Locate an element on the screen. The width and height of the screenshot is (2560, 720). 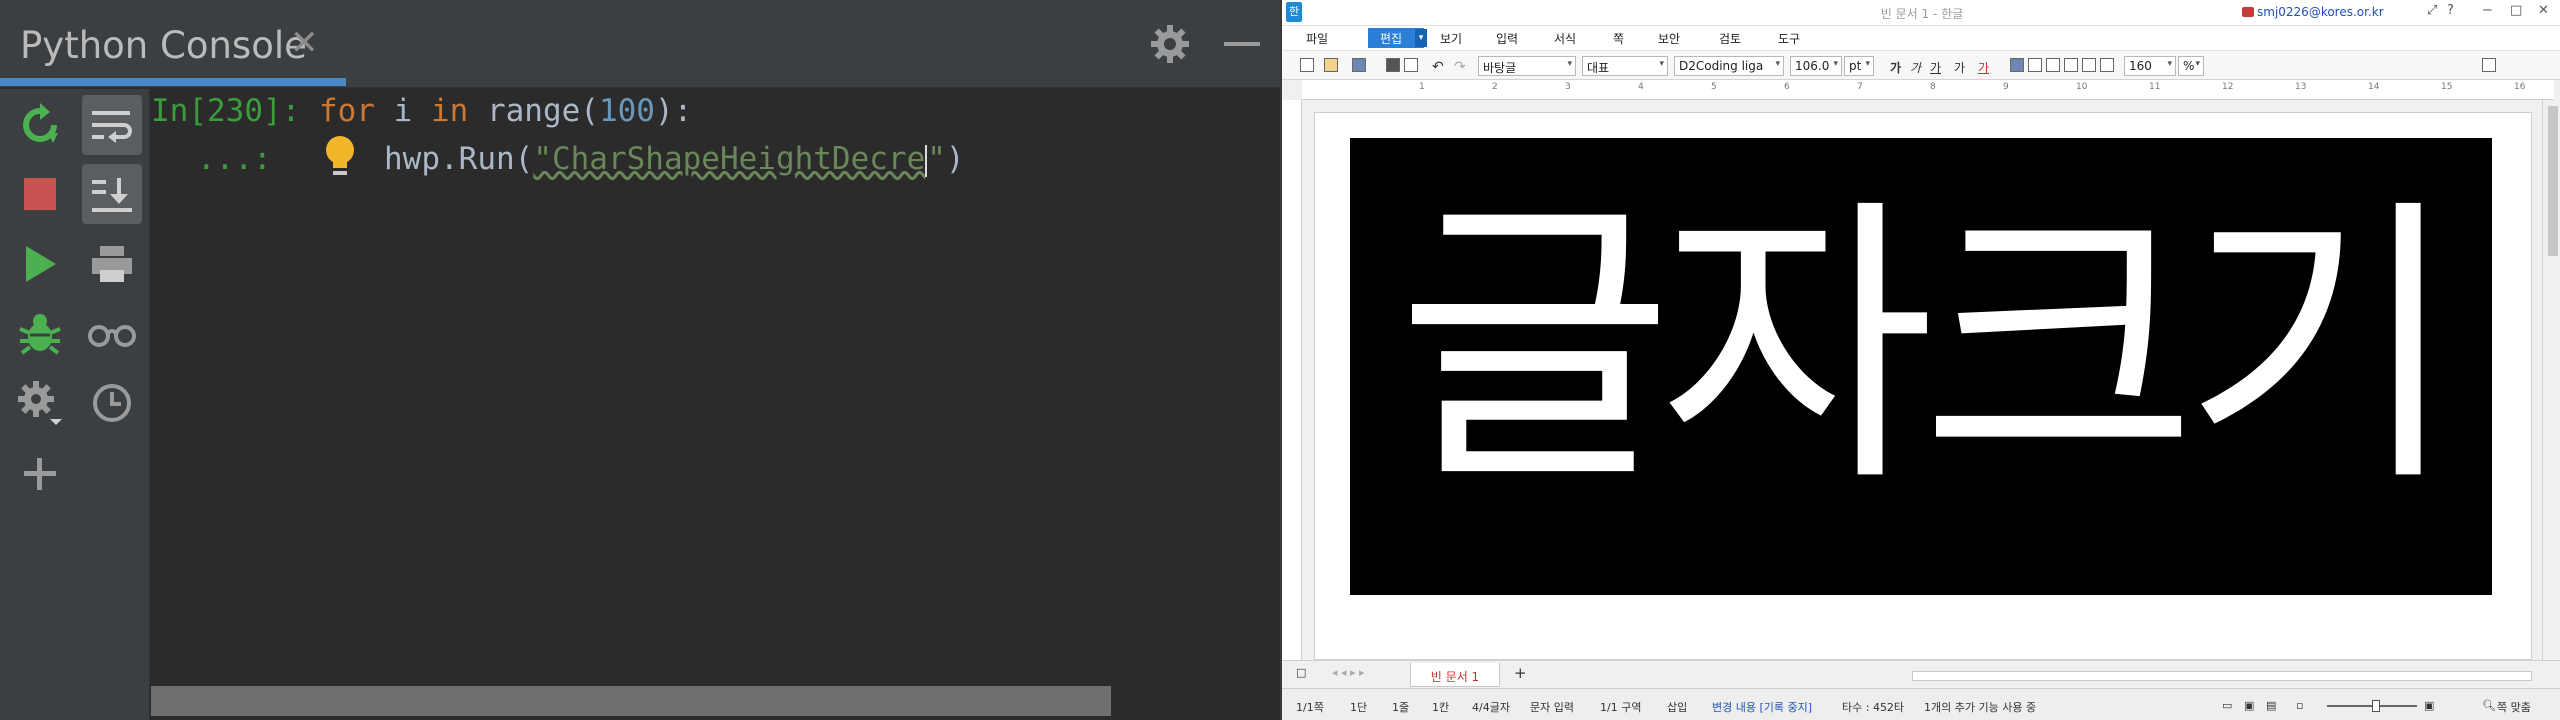
printer-icon is located at coordinates (1393, 65).